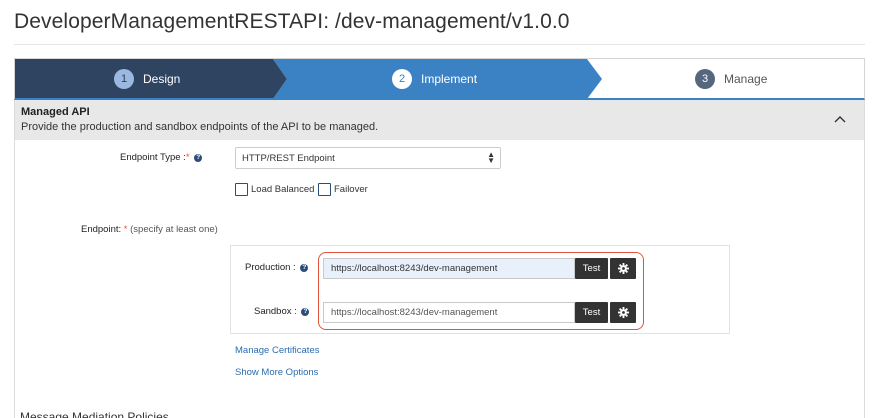  Describe the element at coordinates (351, 189) in the screenshot. I see `failover-label: Failover` at that location.